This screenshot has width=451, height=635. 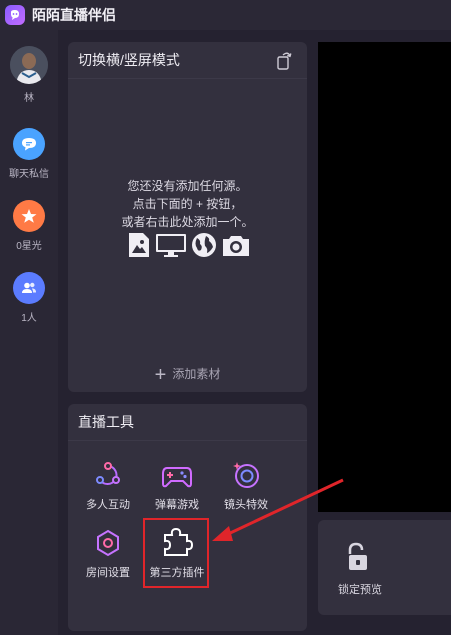 I want to click on user-name: 林, so click(x=29, y=98).